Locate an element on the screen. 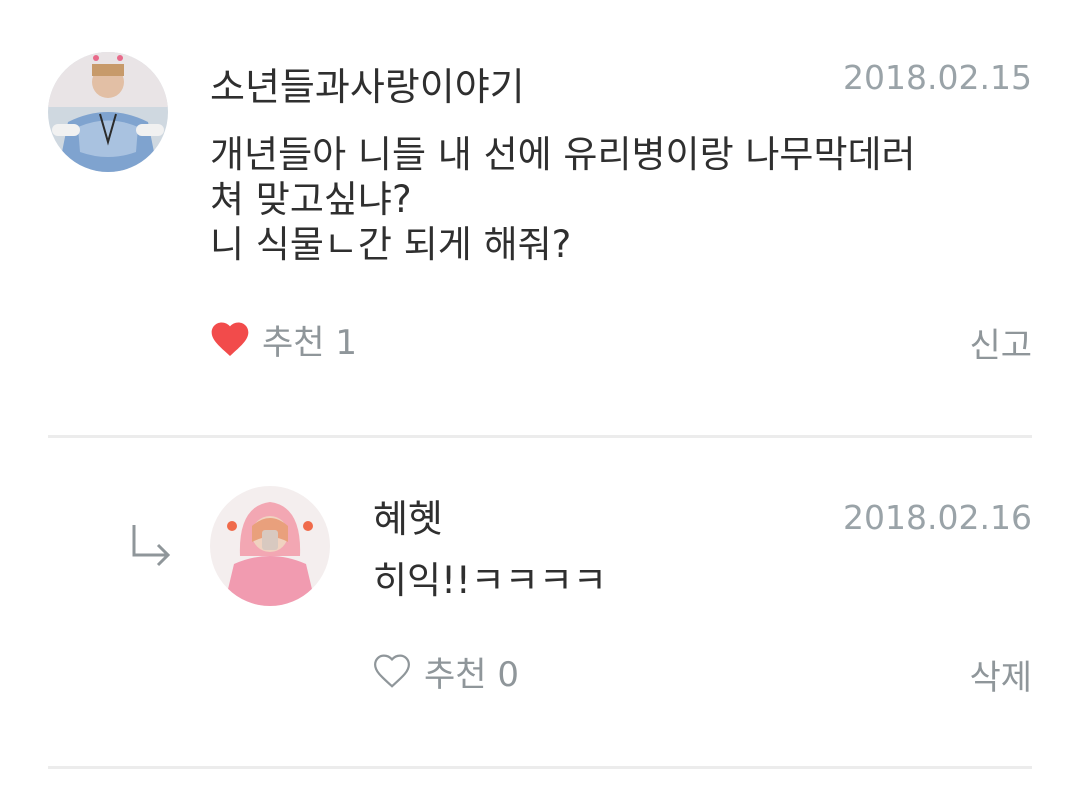 This screenshot has height=810, width=1080. like-count-label: 추천 0 is located at coordinates (471, 674).